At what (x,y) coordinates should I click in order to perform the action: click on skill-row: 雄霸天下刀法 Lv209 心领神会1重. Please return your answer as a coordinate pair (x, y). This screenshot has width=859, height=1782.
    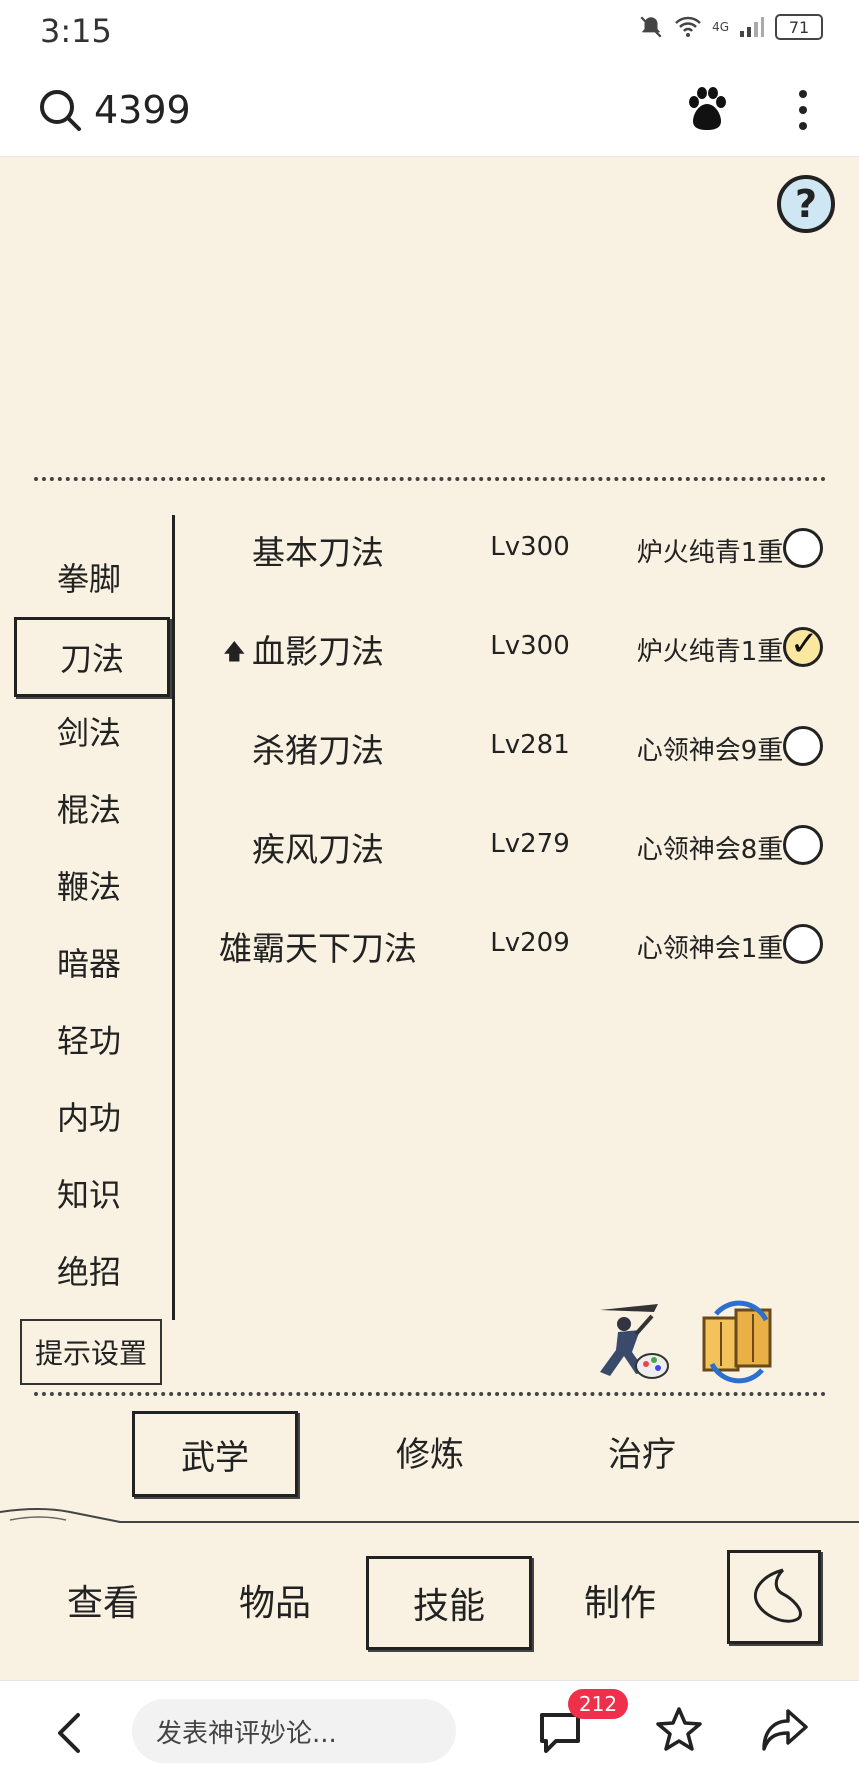
    Looking at the image, I should click on (510, 944).